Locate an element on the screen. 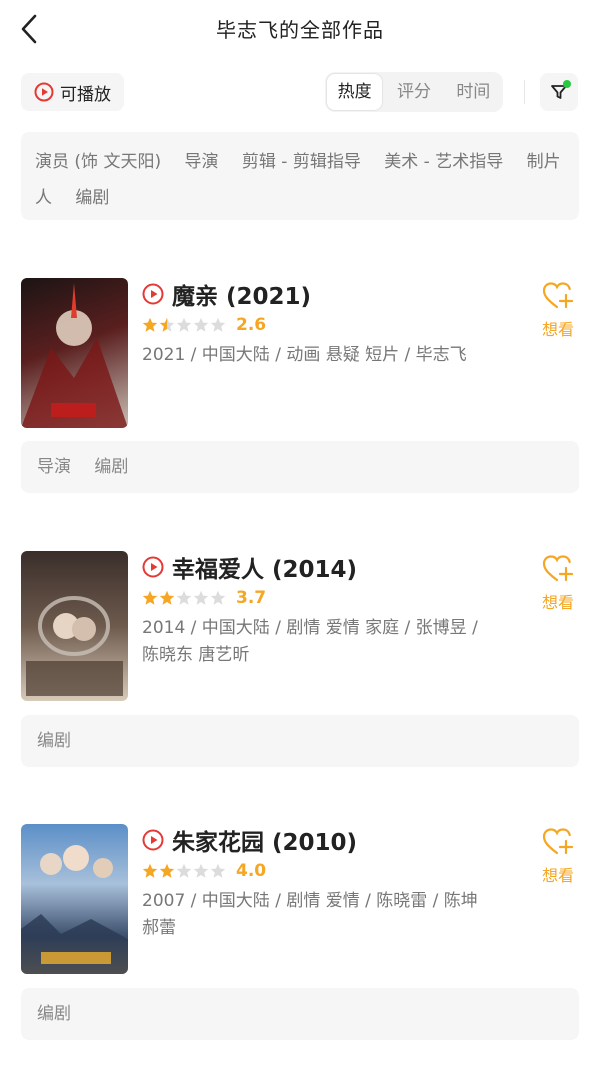 The image size is (600, 1076). role-tag: 演员 (饰 文天阳) is located at coordinates (98, 162).